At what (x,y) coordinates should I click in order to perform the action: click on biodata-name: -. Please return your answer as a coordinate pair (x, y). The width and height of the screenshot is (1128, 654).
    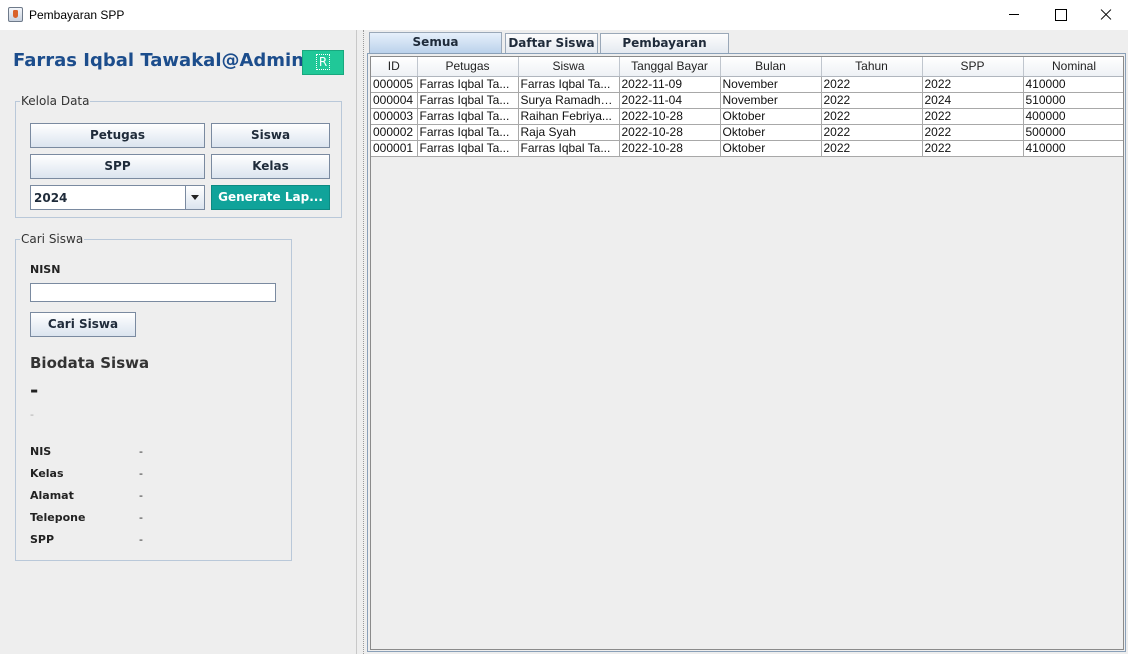
    Looking at the image, I should click on (34, 390).